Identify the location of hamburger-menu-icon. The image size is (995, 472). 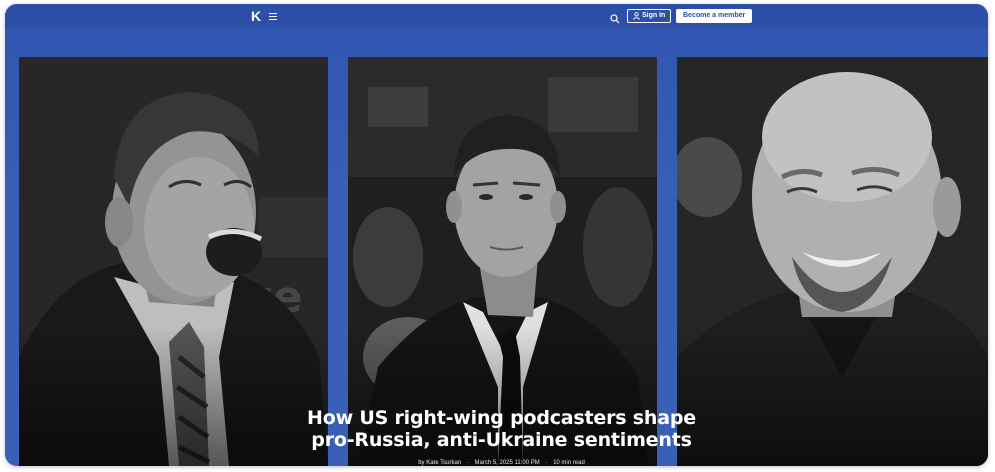
(274, 16).